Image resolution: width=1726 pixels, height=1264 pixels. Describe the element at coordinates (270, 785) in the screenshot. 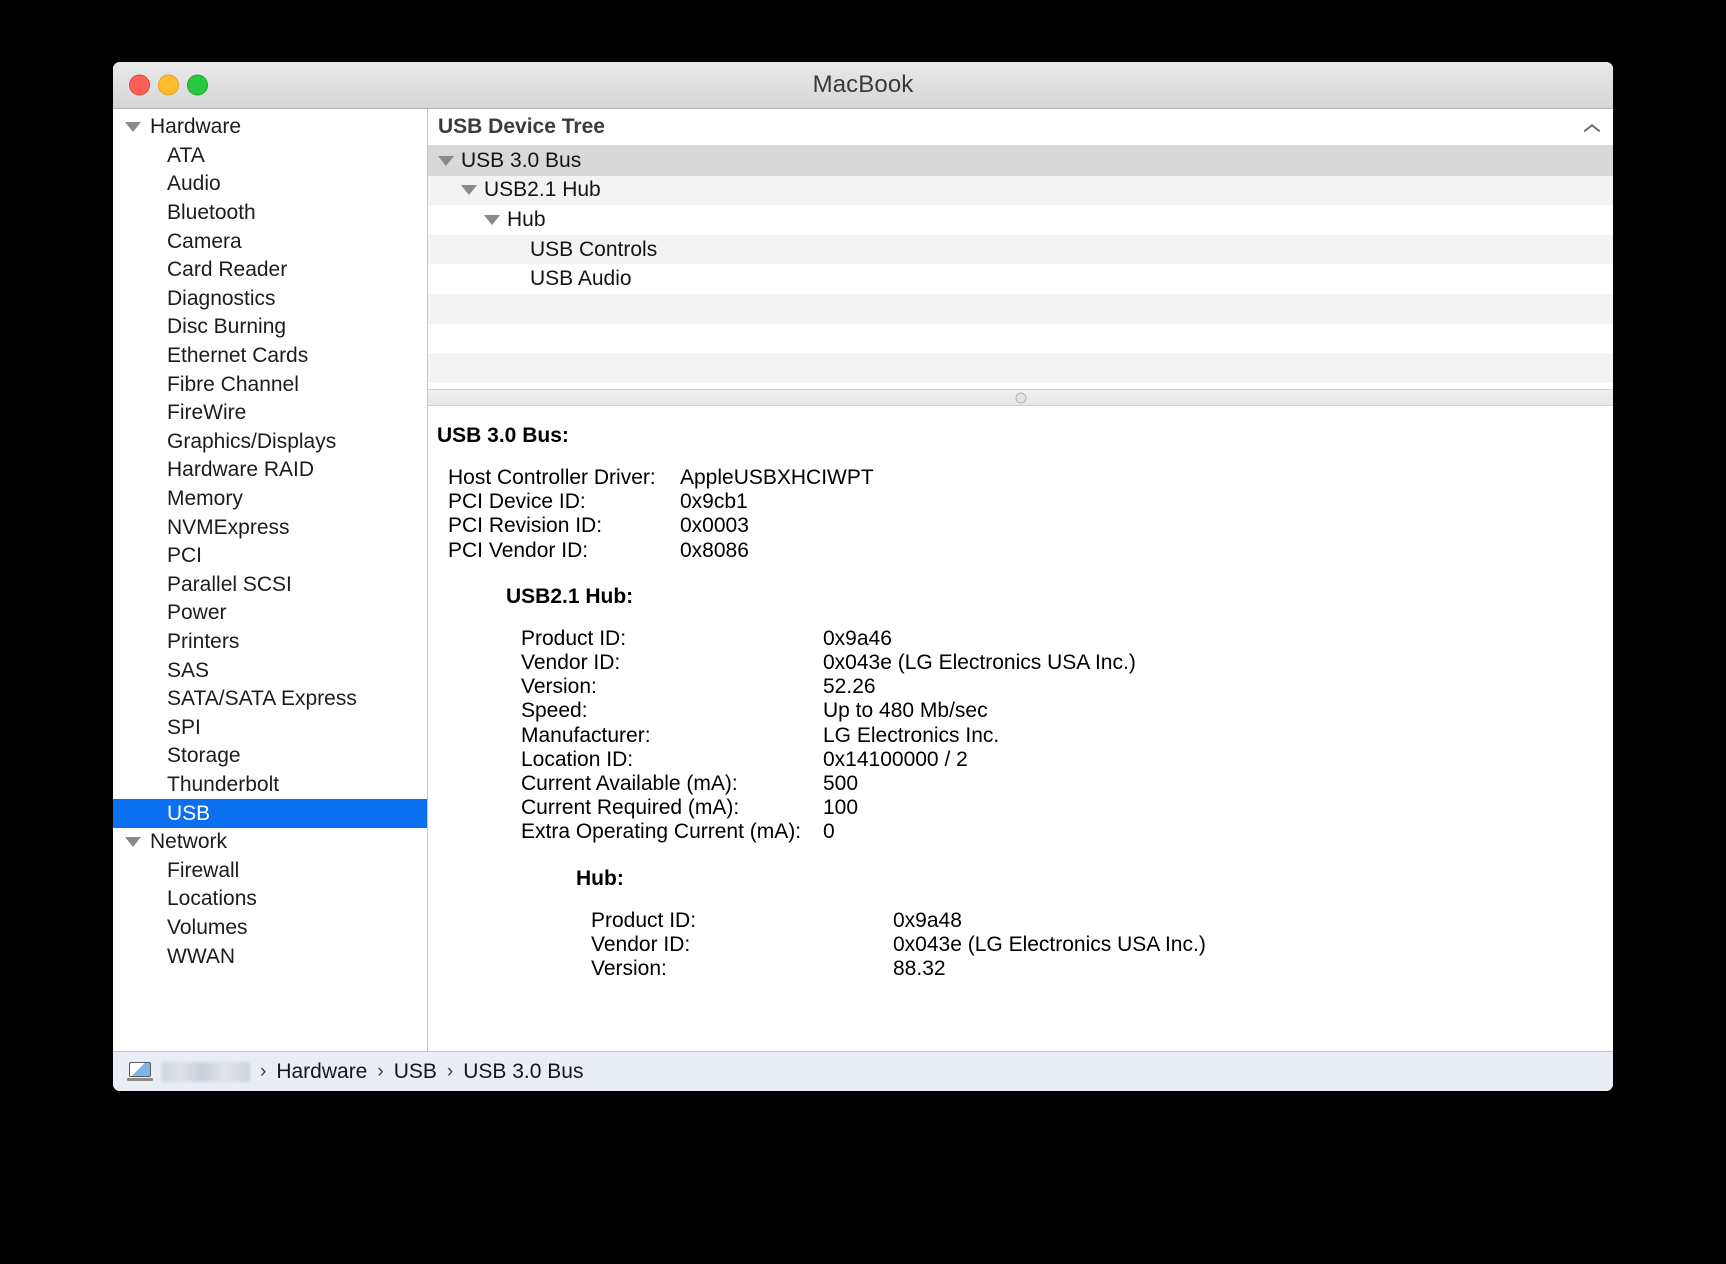

I see `sidebar-item-thunderbolt: Thunderbolt` at that location.